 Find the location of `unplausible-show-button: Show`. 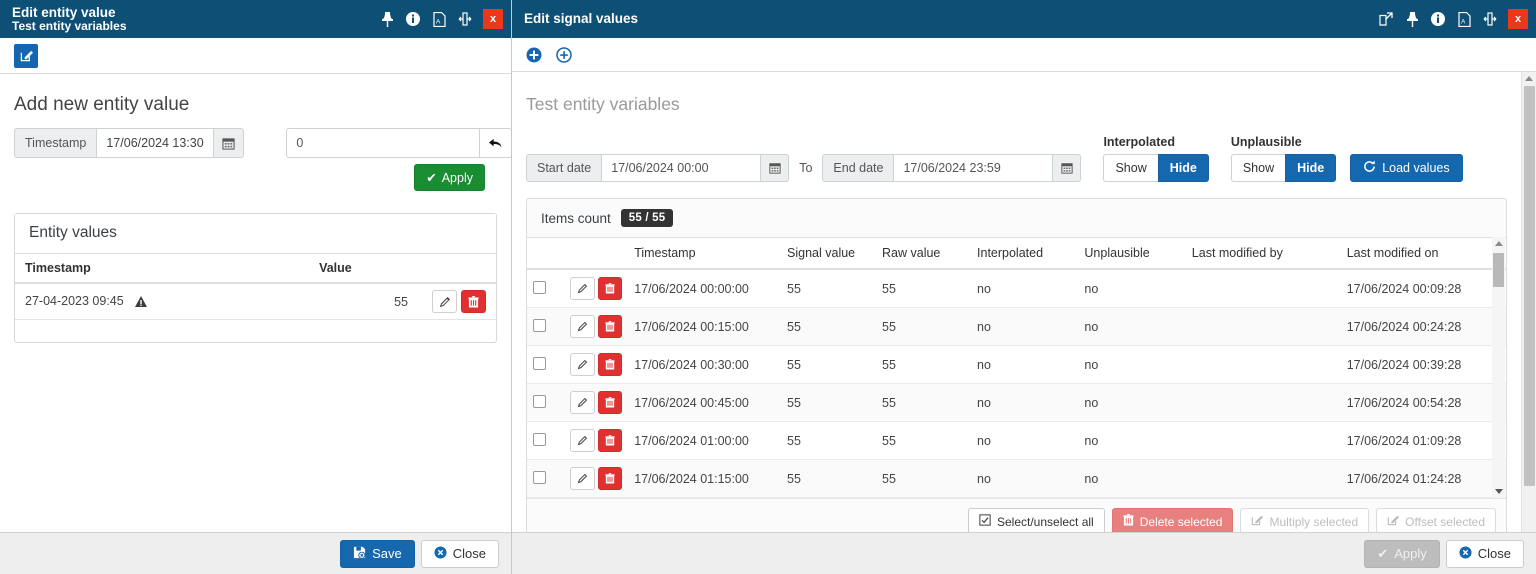

unplausible-show-button: Show is located at coordinates (1258, 168).